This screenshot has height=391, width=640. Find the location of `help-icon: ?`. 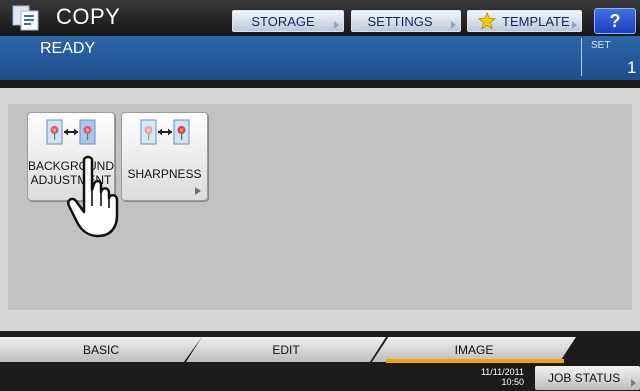

help-icon: ? is located at coordinates (615, 20).